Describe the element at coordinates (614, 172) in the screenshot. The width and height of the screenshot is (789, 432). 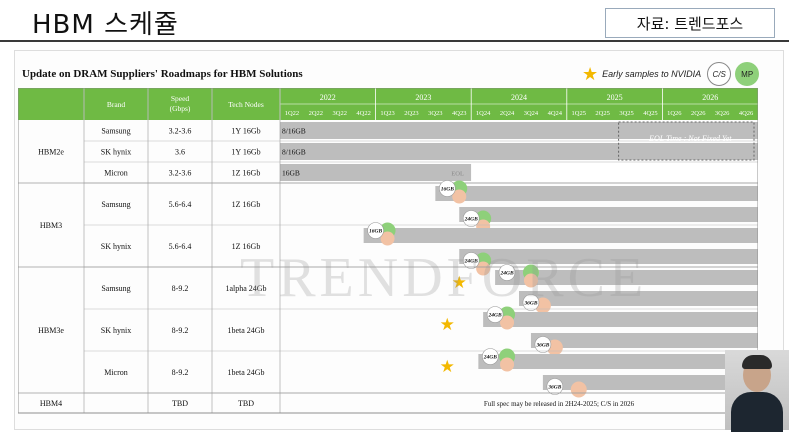
I see `eol-blank` at that location.